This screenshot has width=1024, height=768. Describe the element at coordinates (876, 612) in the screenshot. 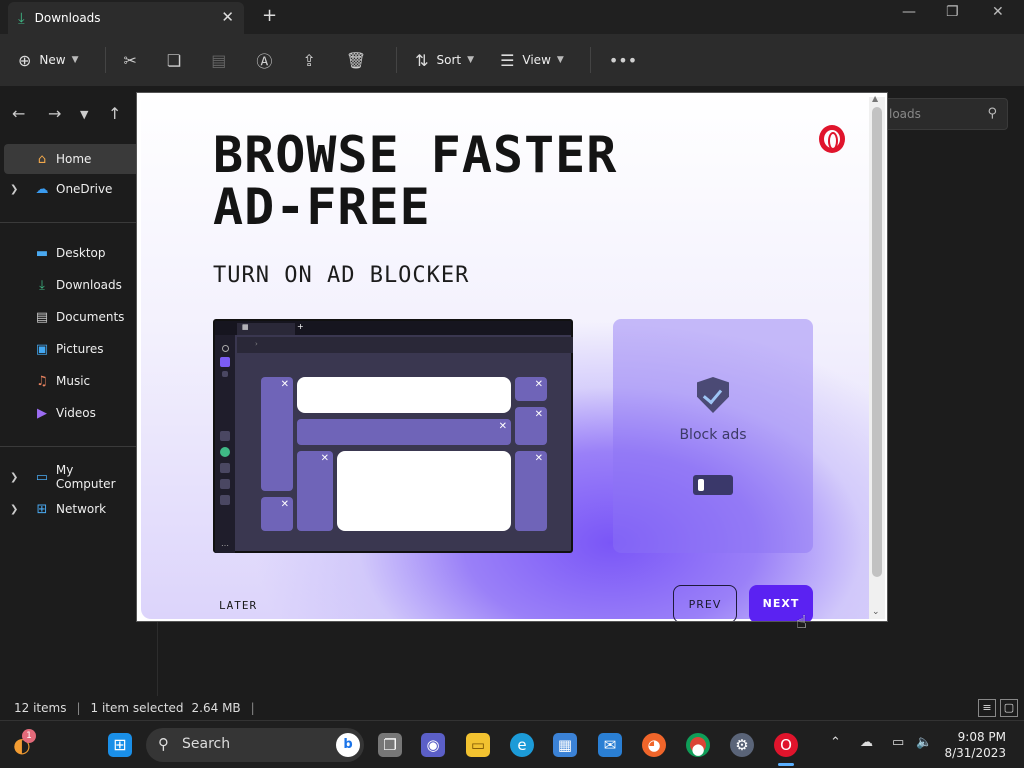

I see `scroll-down-icon: ⌄` at that location.